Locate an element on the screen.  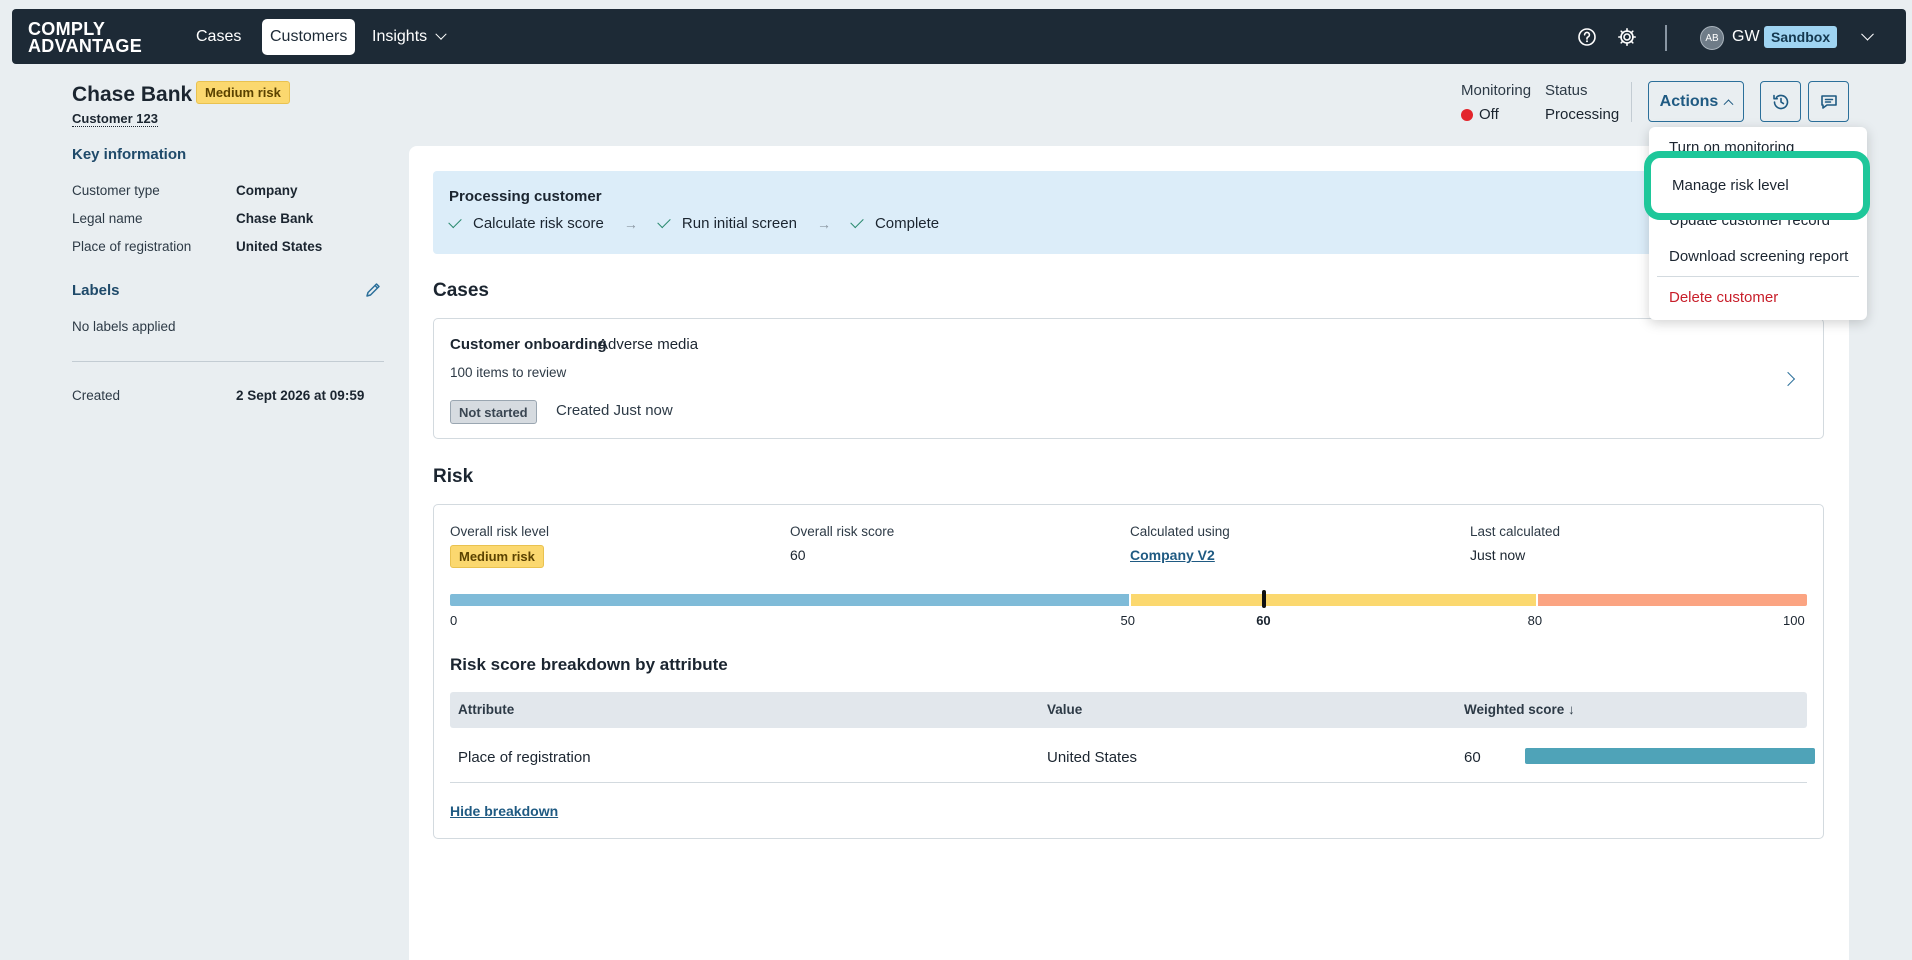
user-avatar: AB is located at coordinates (1712, 38).